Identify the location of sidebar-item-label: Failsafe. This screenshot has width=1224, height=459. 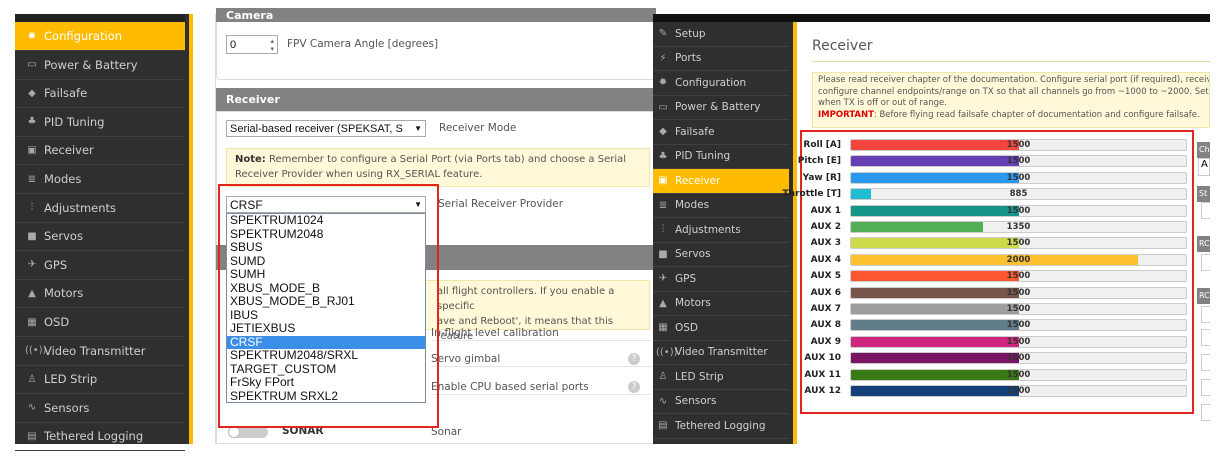
(695, 131).